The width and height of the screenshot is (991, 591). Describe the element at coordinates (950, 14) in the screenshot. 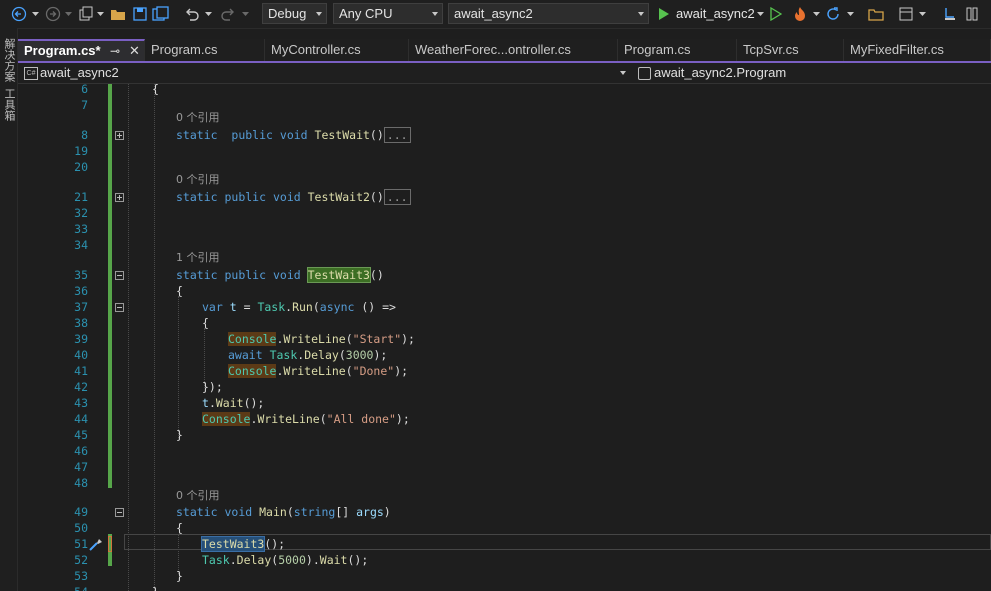

I see `step-into-icon` at that location.